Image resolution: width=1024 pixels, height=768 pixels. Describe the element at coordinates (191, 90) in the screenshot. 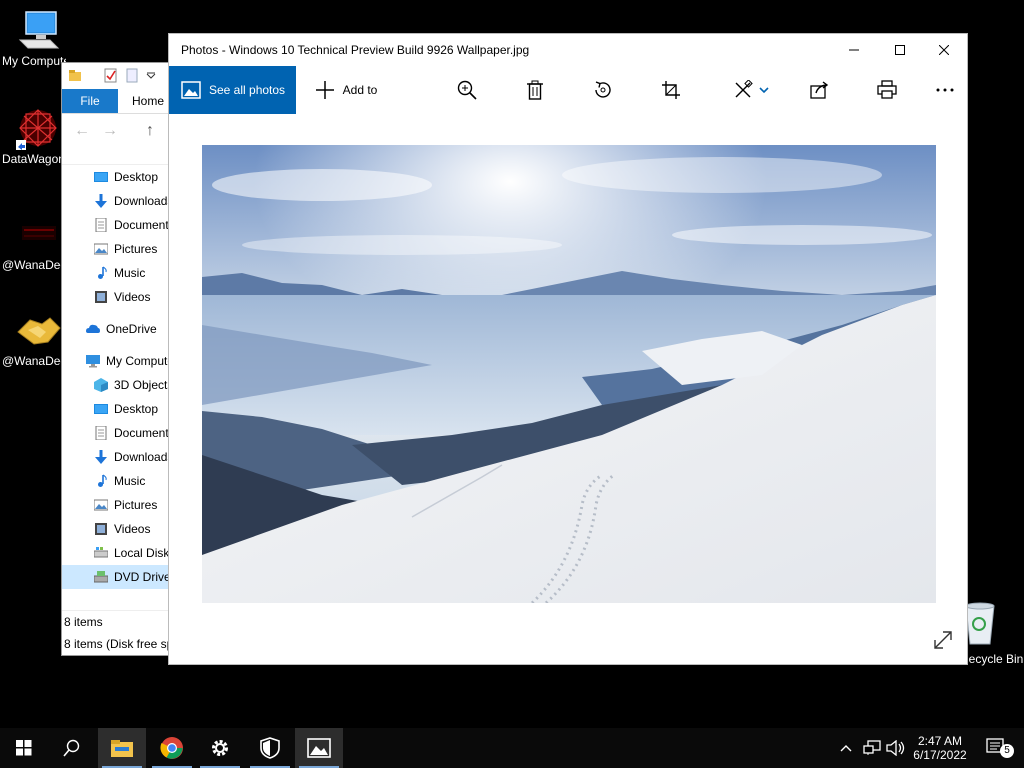

I see `photos-gallery-icon` at that location.